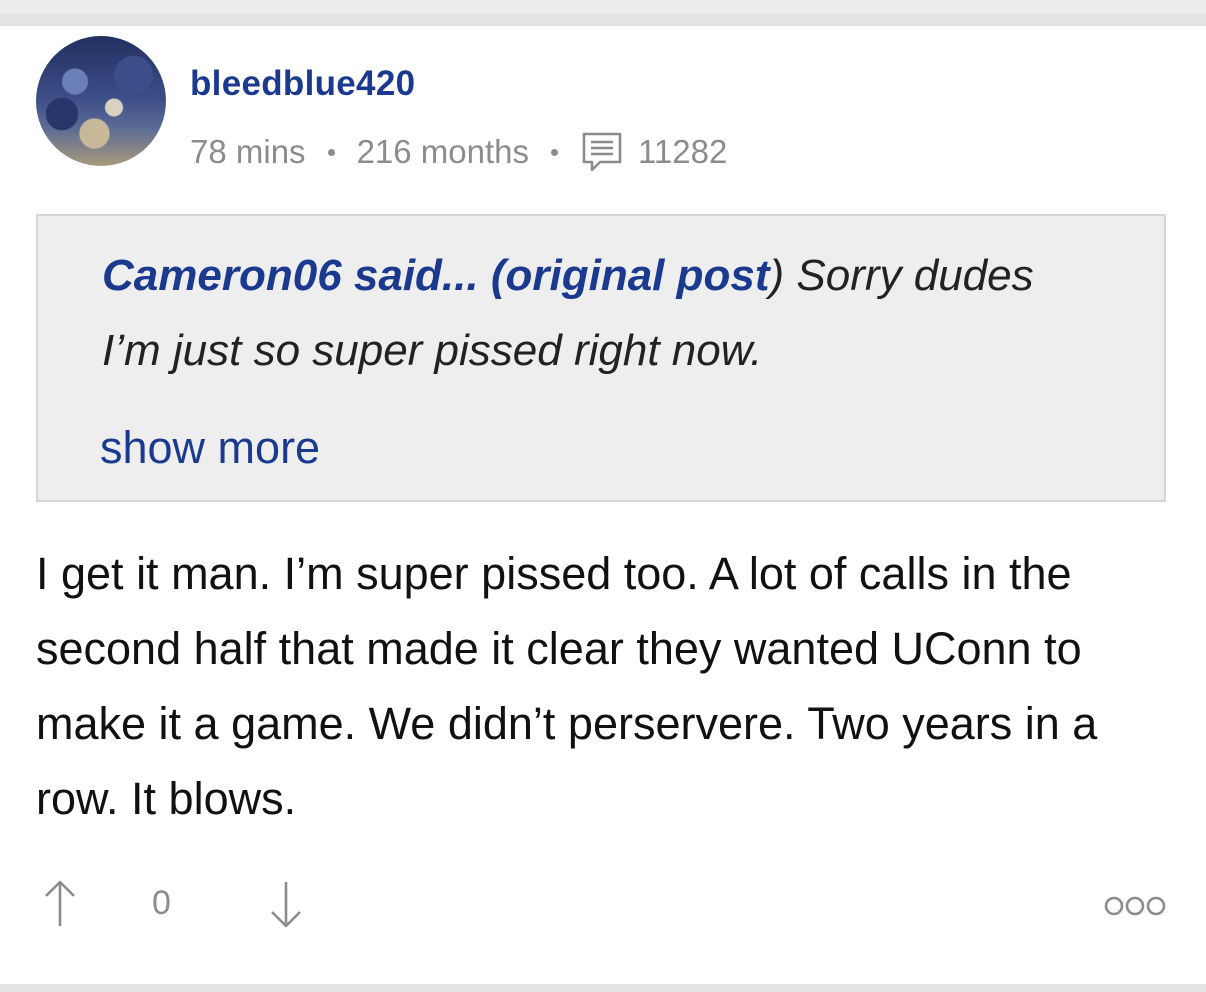 The image size is (1206, 992). What do you see at coordinates (777, 275) in the screenshot?
I see `paren-close: )` at bounding box center [777, 275].